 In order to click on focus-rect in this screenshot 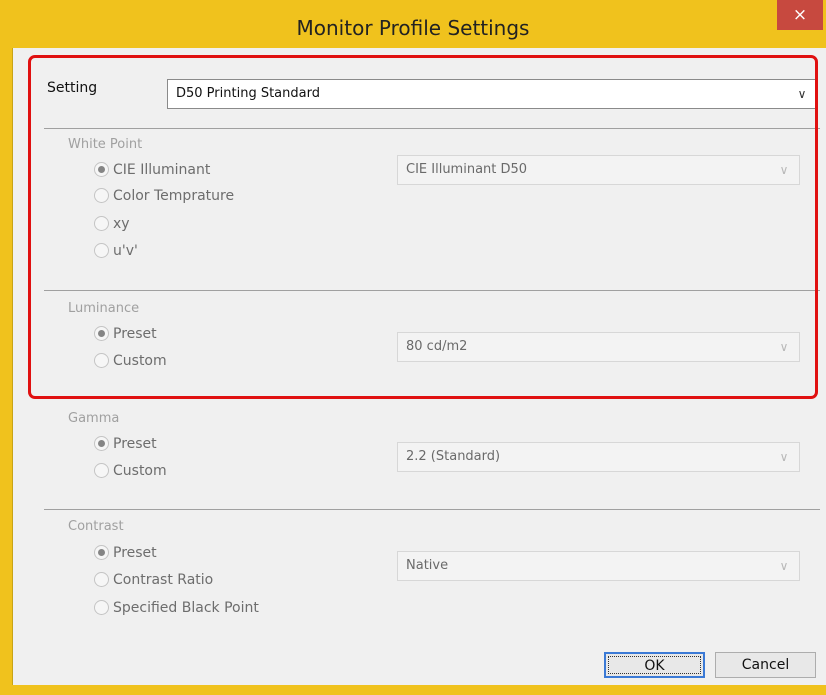, I will do `click(654, 665)`.